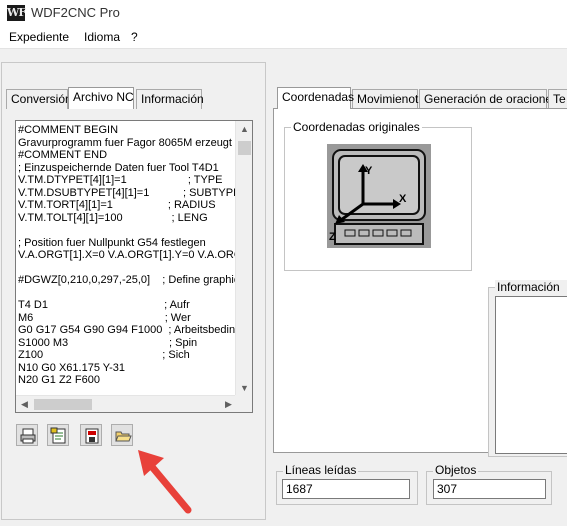 The height and width of the screenshot is (526, 567). Describe the element at coordinates (39, 99) in the screenshot. I see `tab-conversion: Conversión` at that location.